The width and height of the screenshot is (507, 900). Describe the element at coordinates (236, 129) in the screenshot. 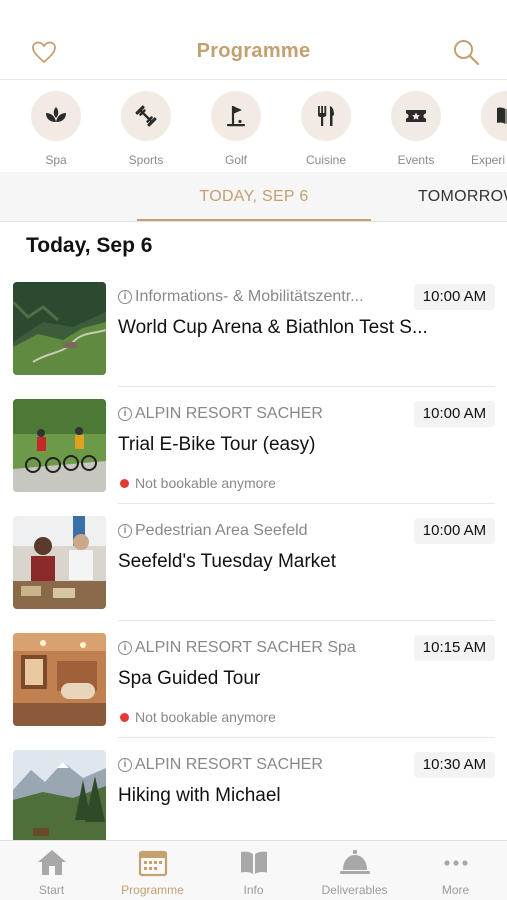

I see `category-golf: Golf` at that location.